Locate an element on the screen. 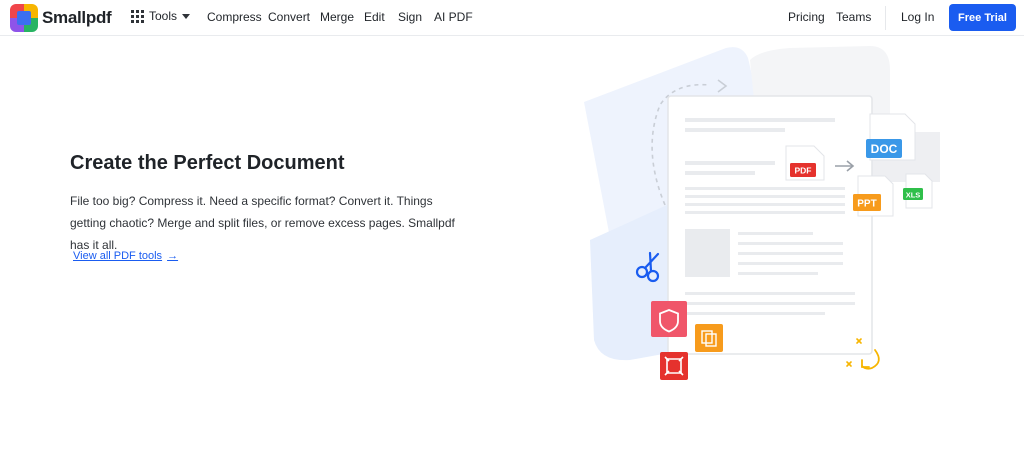 This screenshot has width=1024, height=469. nav-pricing: Pricing is located at coordinates (806, 17).